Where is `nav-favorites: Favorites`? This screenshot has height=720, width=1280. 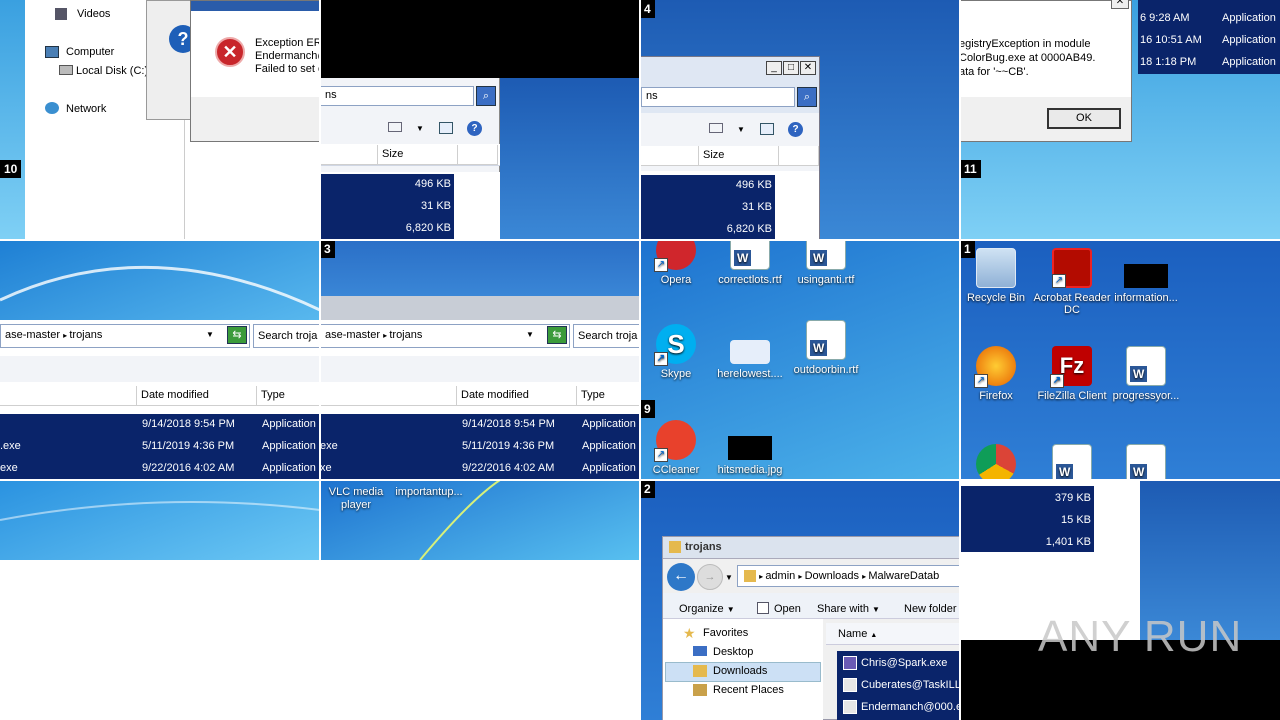
nav-favorites: Favorites is located at coordinates (725, 633).